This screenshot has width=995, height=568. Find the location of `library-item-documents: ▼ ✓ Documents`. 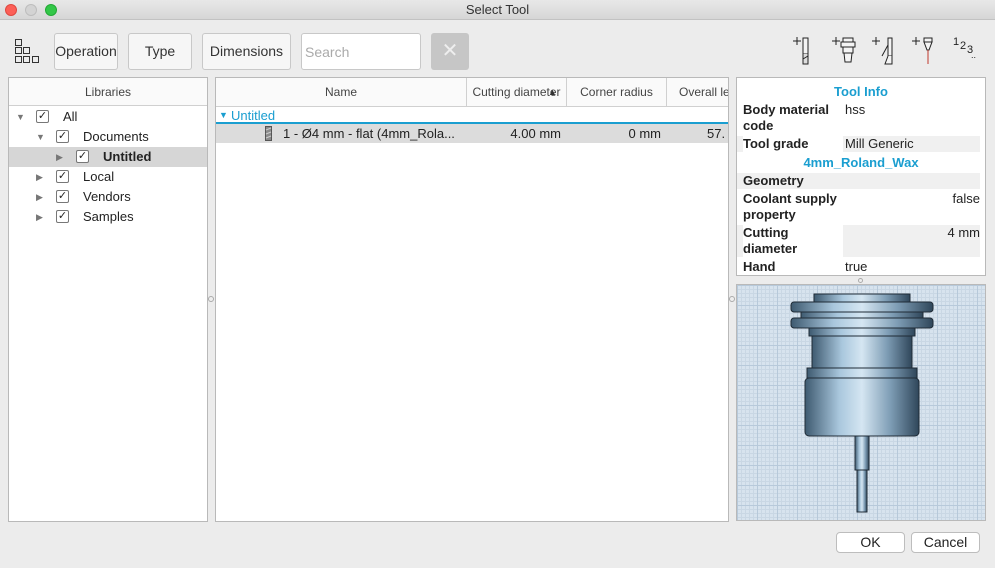

library-item-documents: ▼ ✓ Documents is located at coordinates (108, 137).